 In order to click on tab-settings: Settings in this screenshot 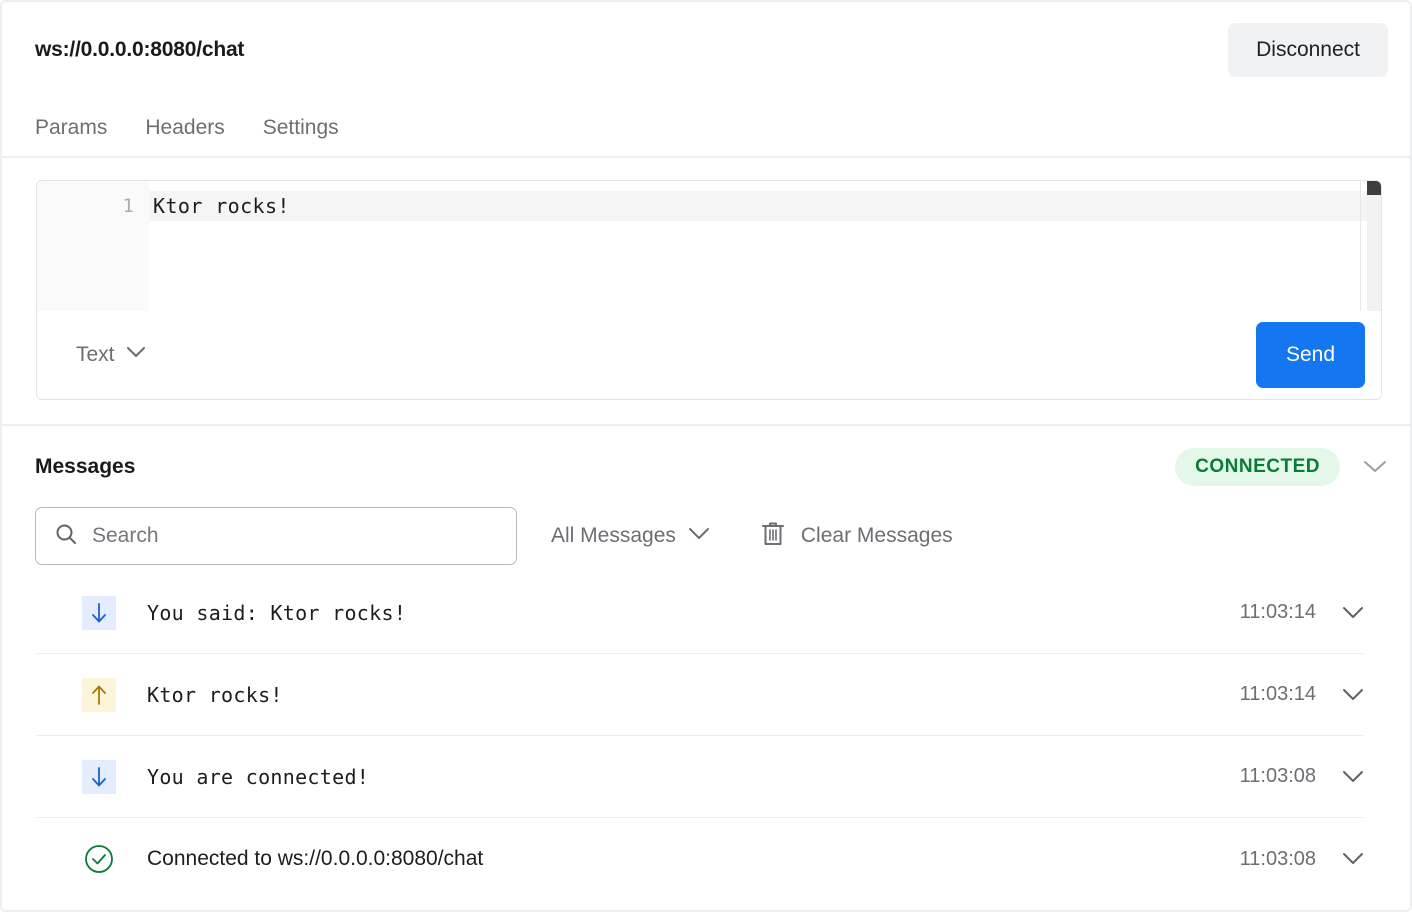, I will do `click(301, 127)`.